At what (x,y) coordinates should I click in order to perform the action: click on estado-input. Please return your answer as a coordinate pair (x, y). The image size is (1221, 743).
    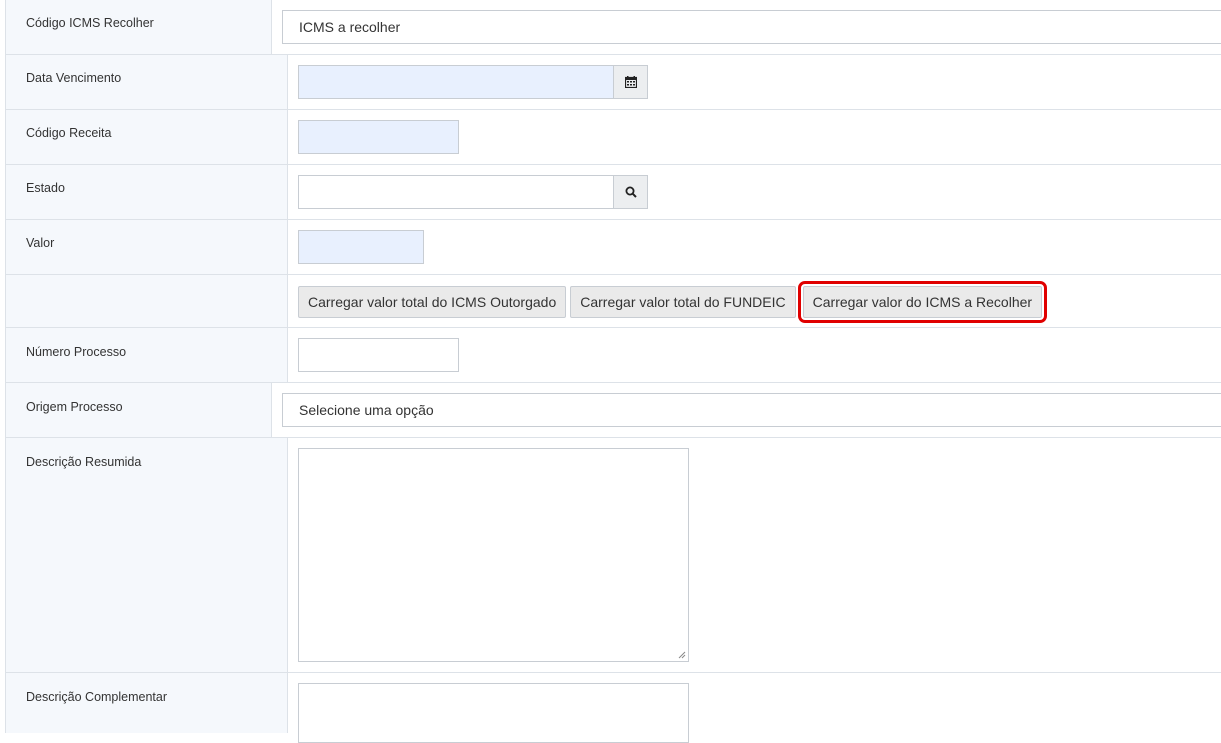
    Looking at the image, I should click on (456, 192).